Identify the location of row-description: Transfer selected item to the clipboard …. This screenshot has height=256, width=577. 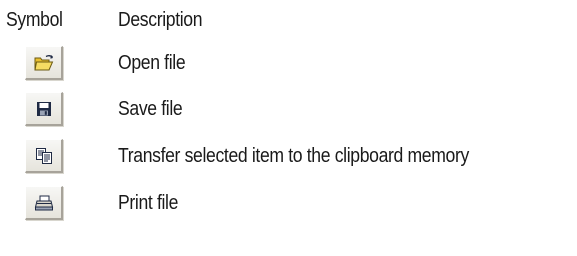
(293, 156).